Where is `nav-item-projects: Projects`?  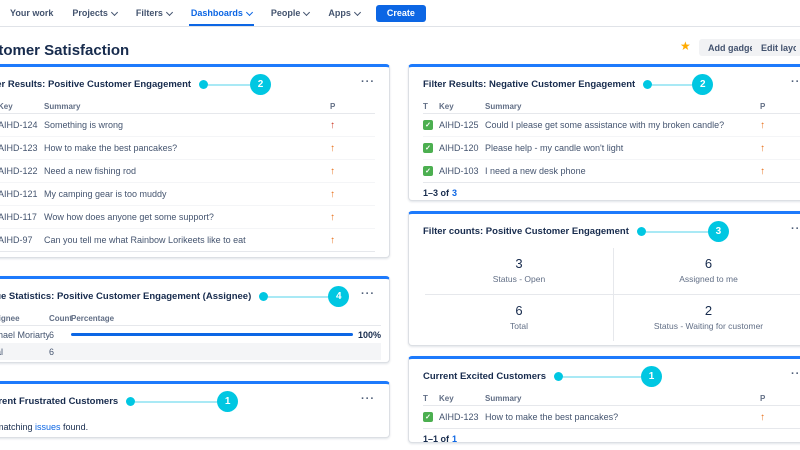 nav-item-projects: Projects is located at coordinates (95, 13).